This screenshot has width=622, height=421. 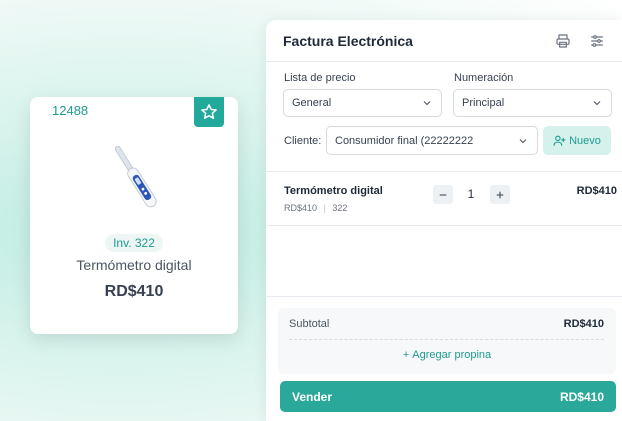 I want to click on decrease-qty-button, so click(x=443, y=194).